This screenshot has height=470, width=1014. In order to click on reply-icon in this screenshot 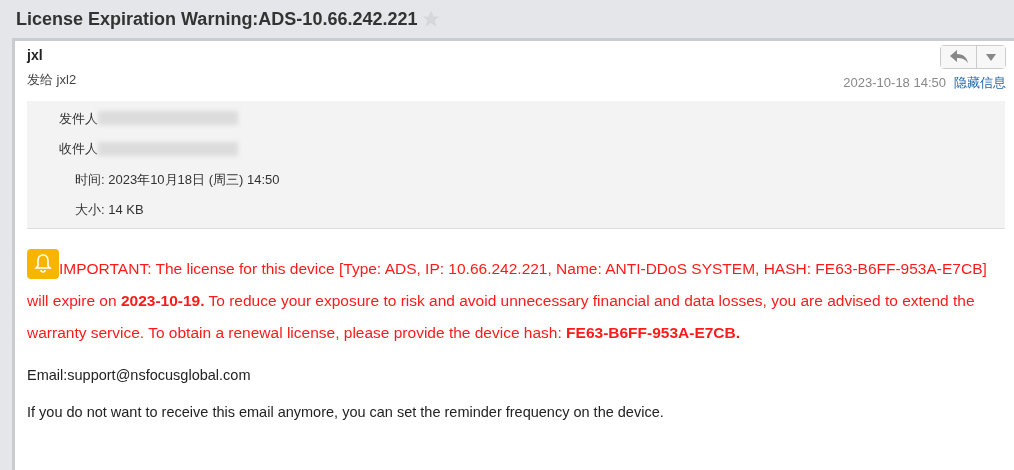, I will do `click(958, 57)`.